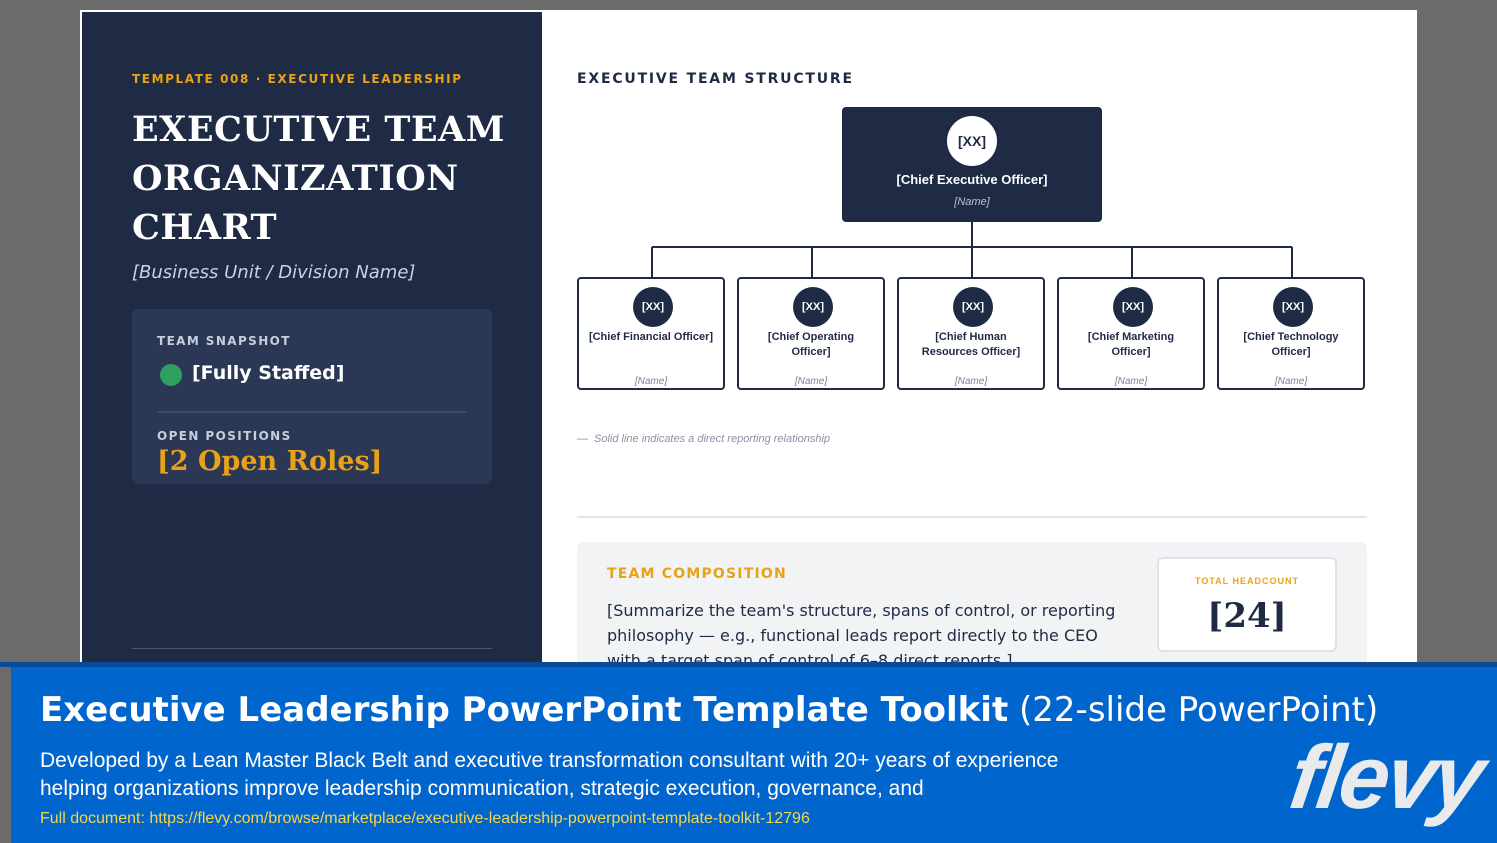 The image size is (1497, 843). I want to click on headcount-value: [24], so click(1247, 616).